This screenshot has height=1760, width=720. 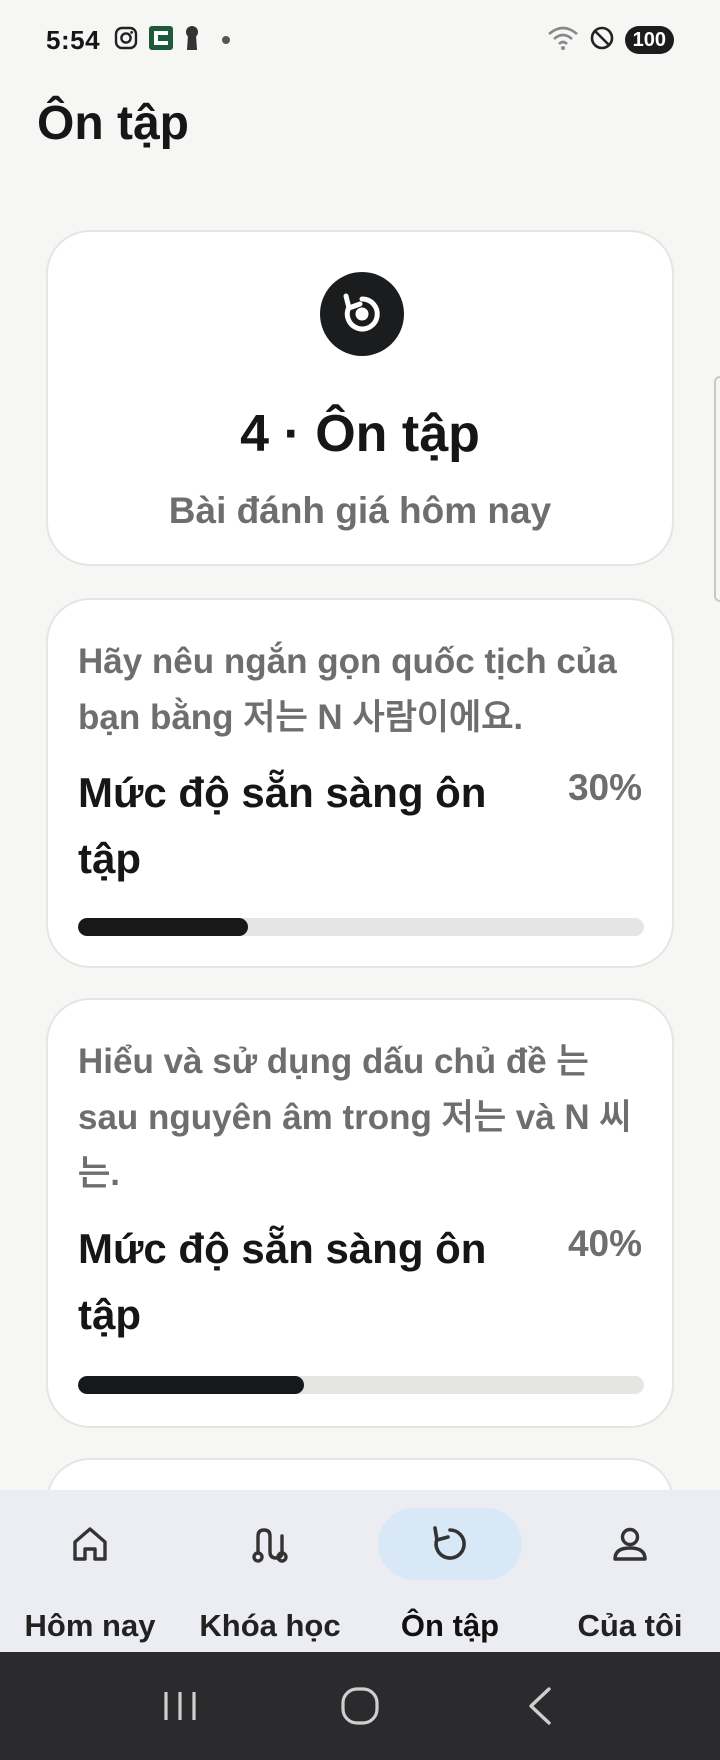 What do you see at coordinates (450, 1544) in the screenshot?
I see `review-icon` at bounding box center [450, 1544].